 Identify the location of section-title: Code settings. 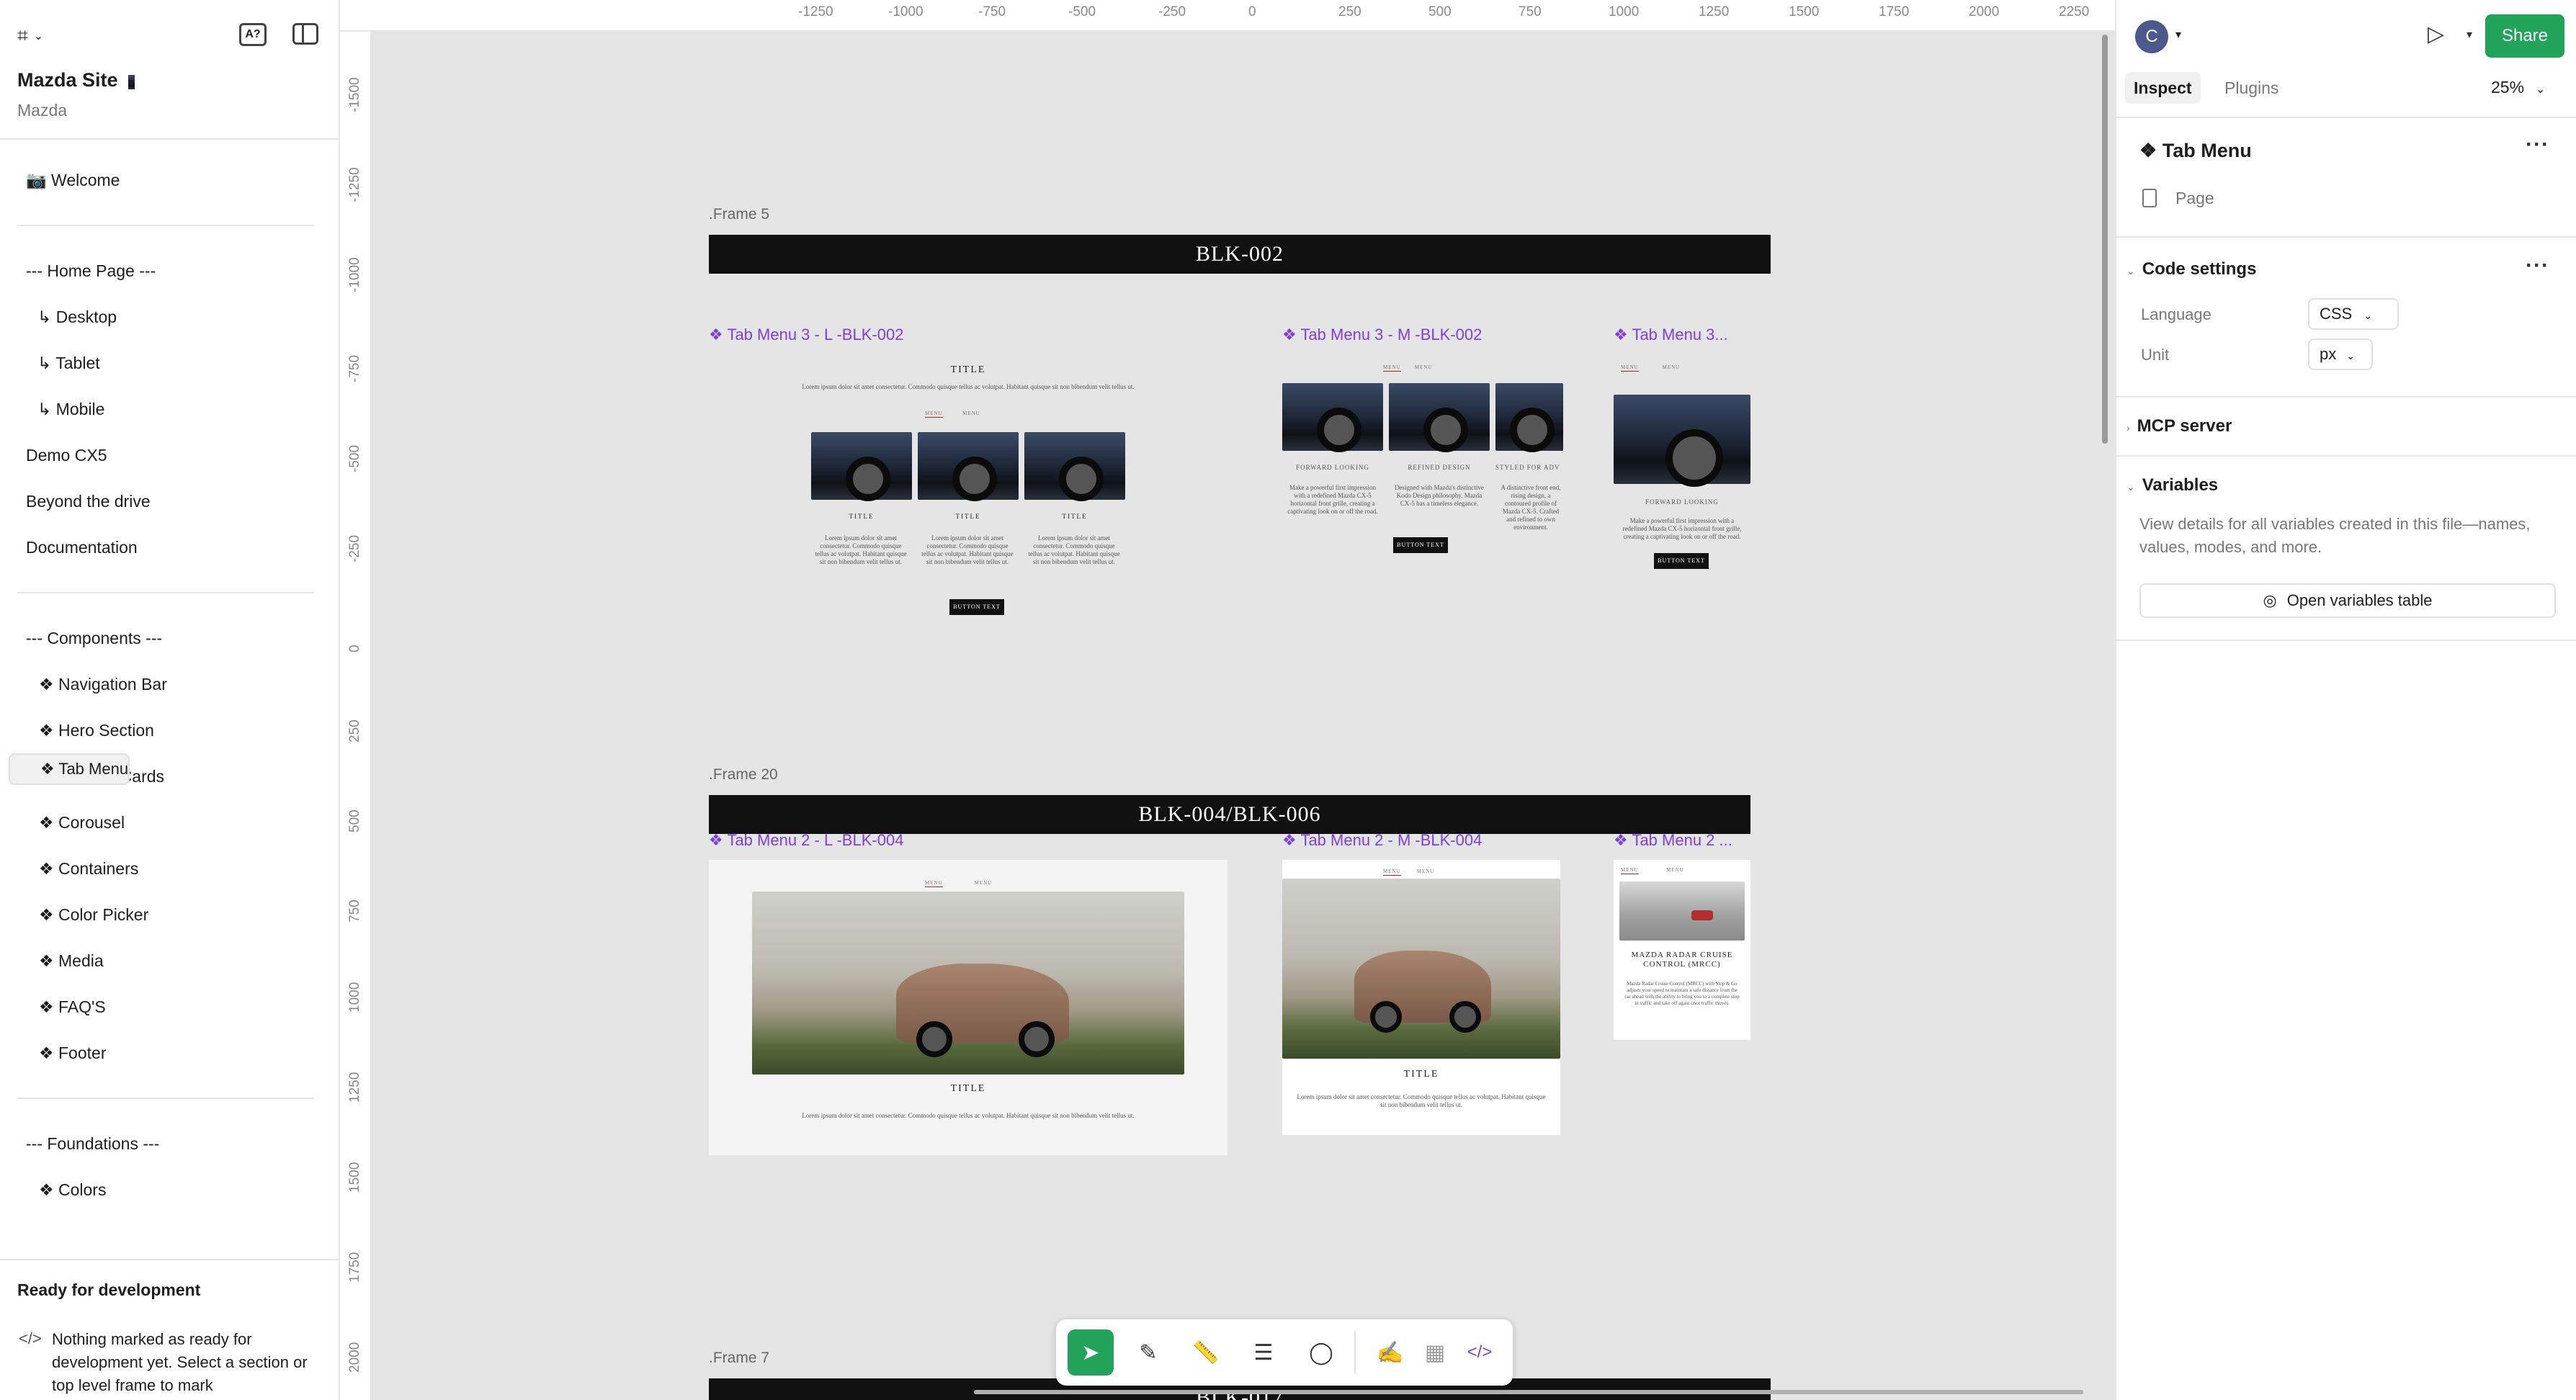
(2199, 269).